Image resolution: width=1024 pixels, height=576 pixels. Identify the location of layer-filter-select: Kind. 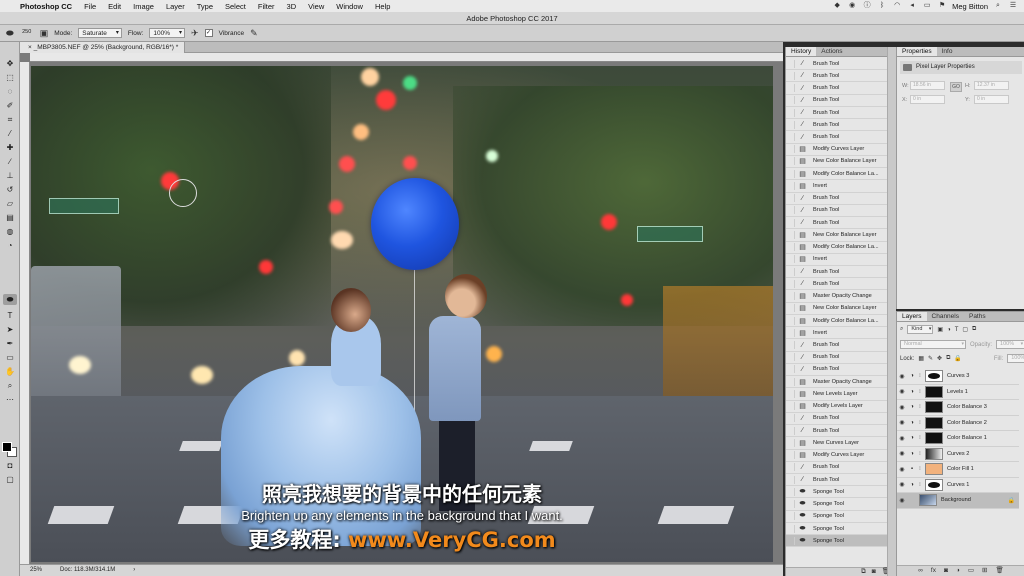
(920, 329).